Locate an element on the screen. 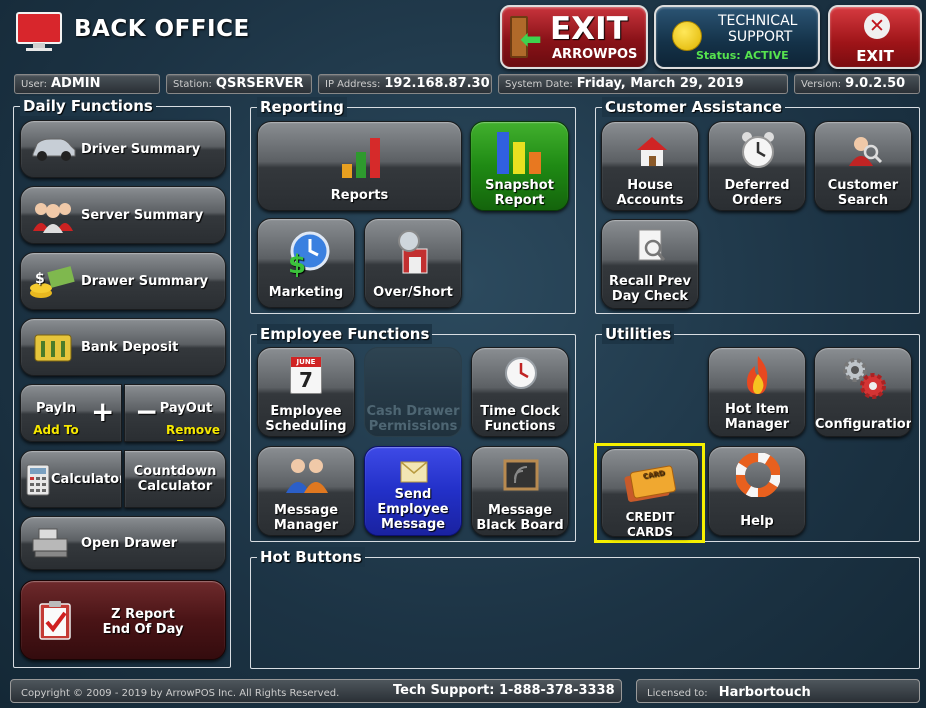  employee-scheduling-button: JUNE 7 Employee Scheduling is located at coordinates (306, 392).